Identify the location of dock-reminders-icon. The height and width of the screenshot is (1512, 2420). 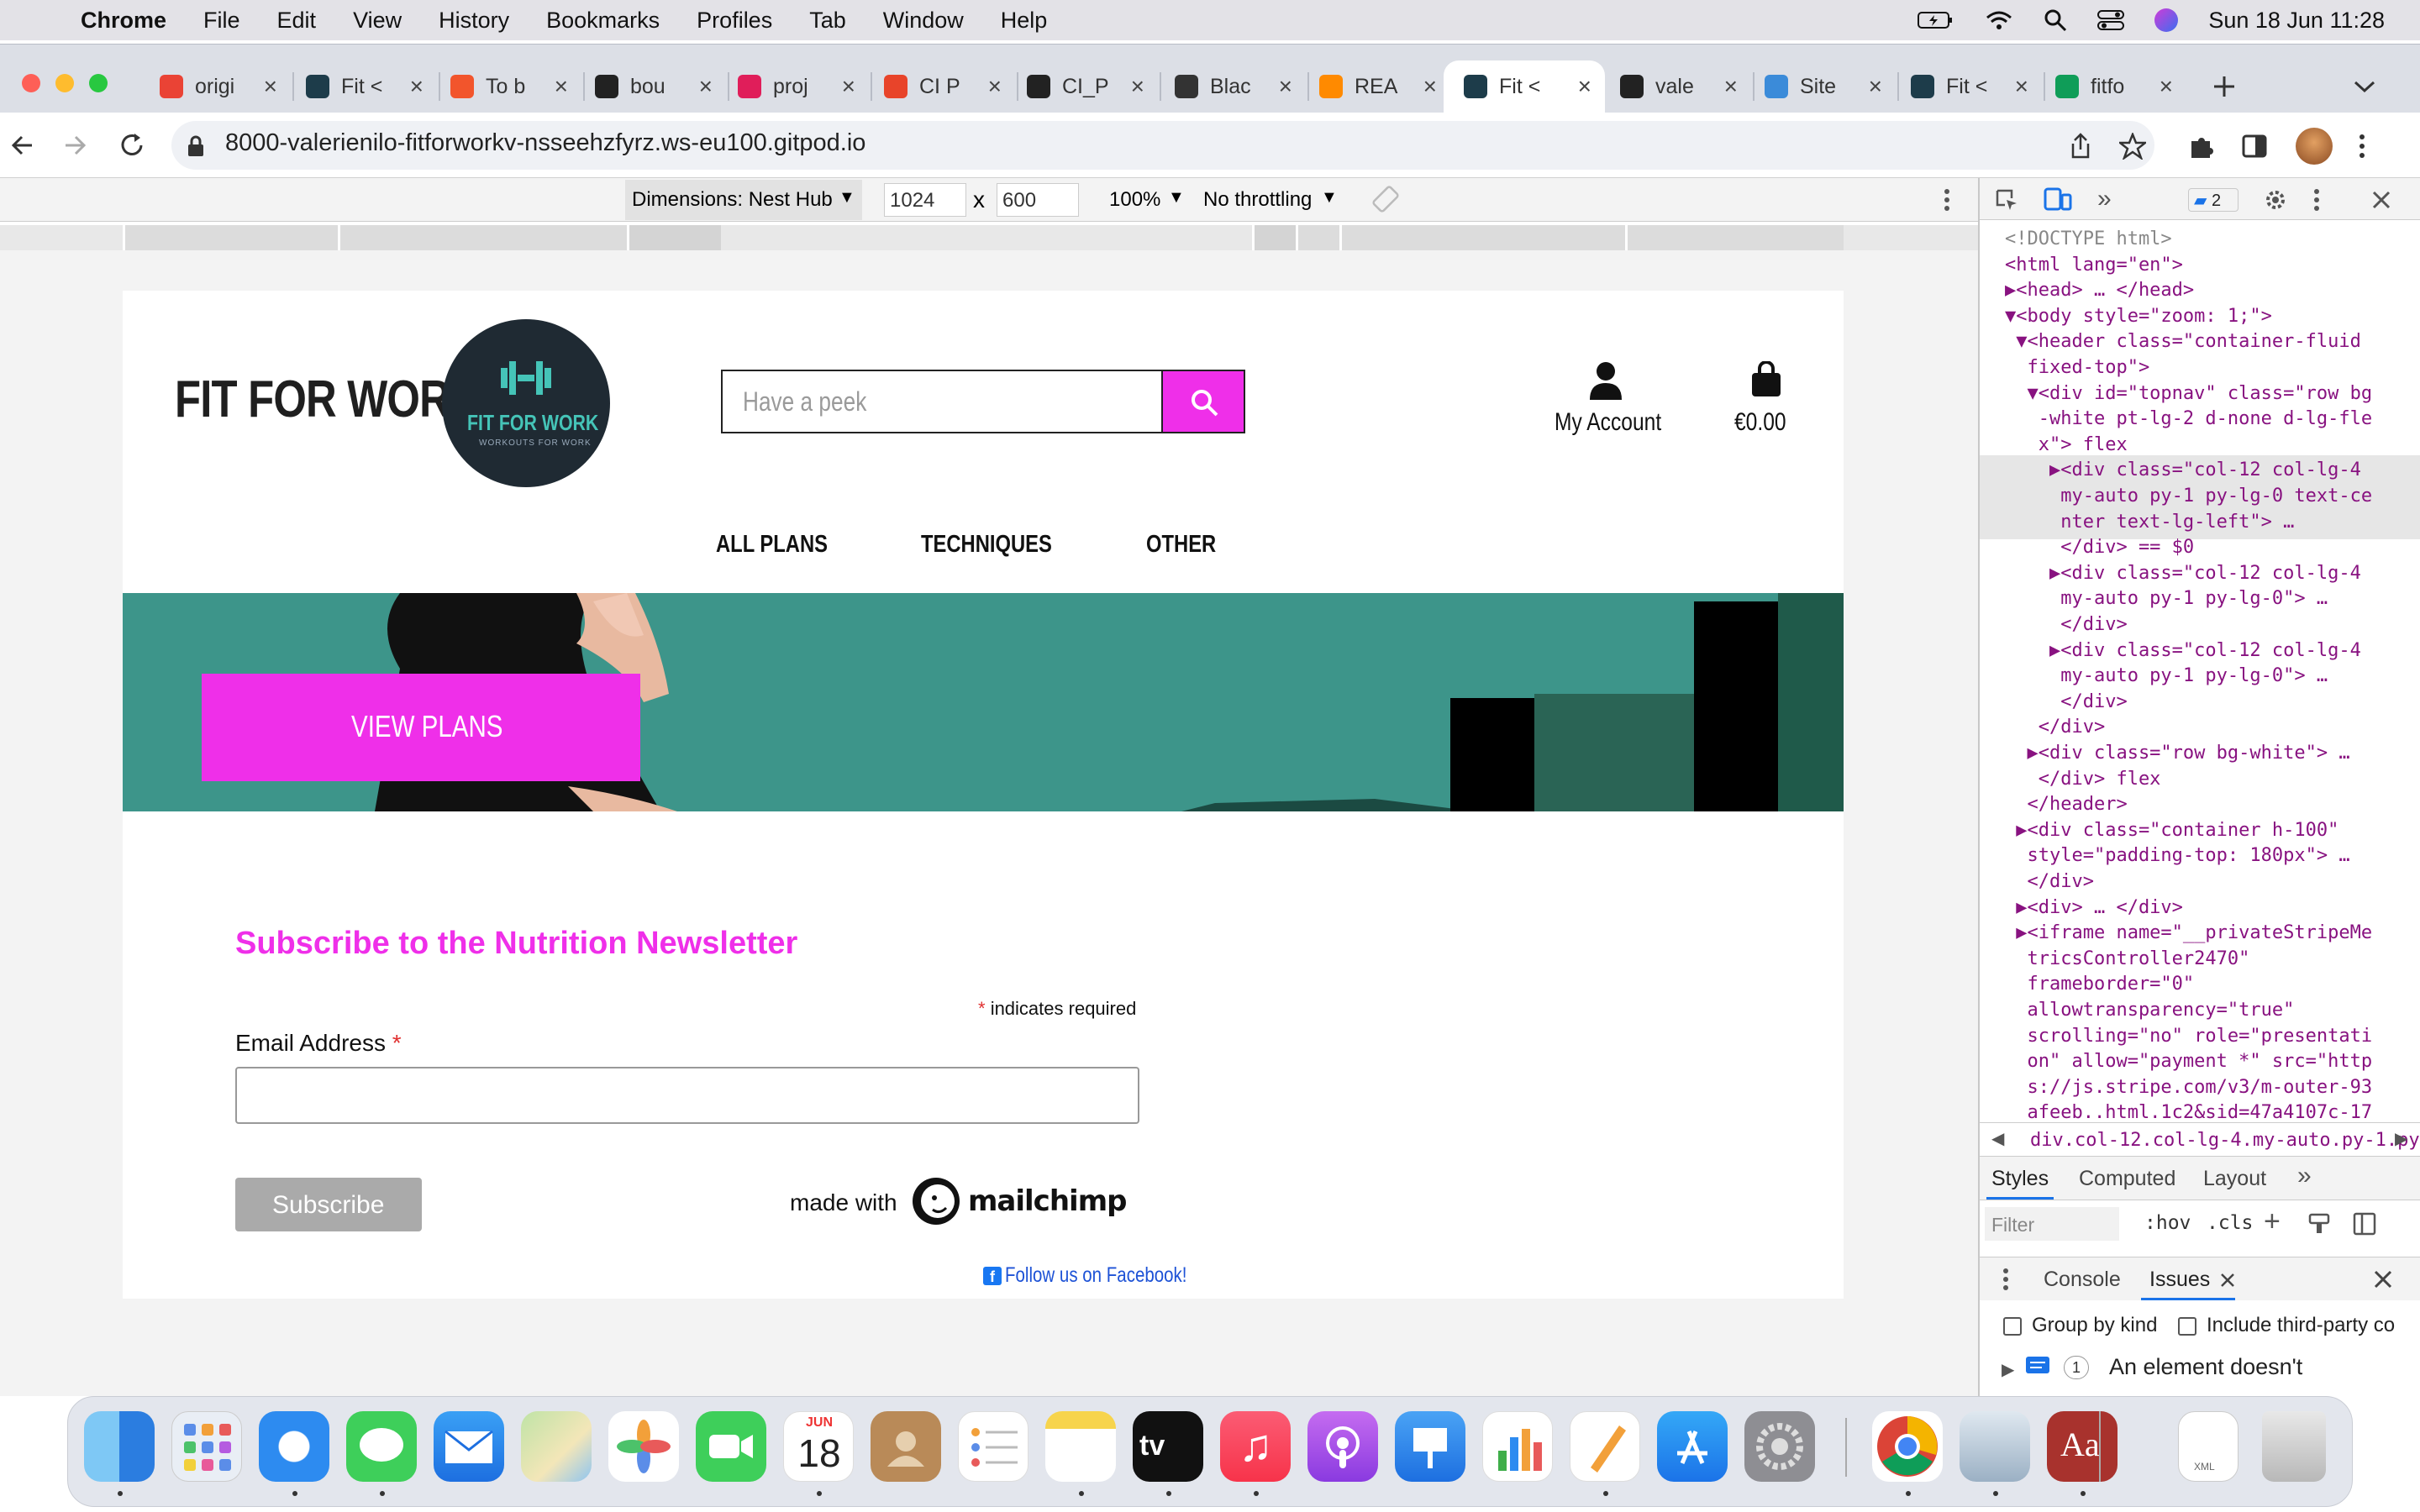
(993, 1446).